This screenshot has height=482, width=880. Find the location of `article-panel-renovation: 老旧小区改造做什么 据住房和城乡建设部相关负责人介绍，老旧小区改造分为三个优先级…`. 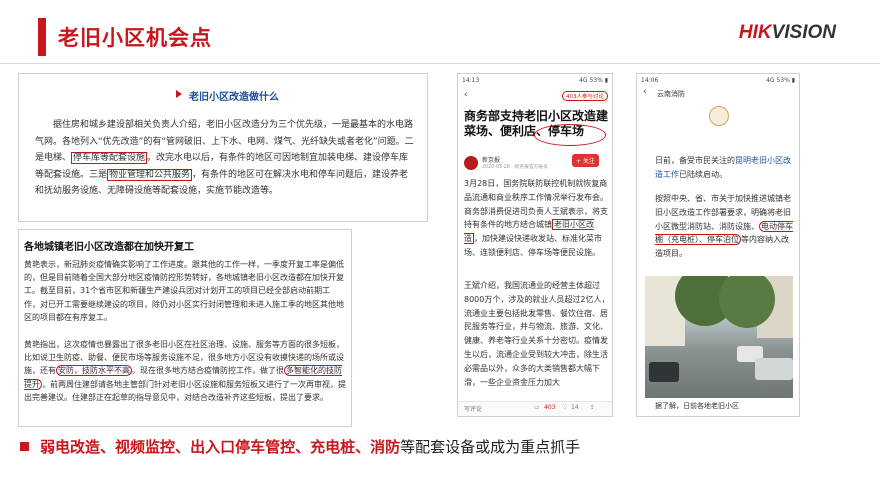

article-panel-renovation: 老旧小区改造做什么 据住房和城乡建设部相关负责人介绍，老旧小区改造分为三个优先级… is located at coordinates (223, 147).